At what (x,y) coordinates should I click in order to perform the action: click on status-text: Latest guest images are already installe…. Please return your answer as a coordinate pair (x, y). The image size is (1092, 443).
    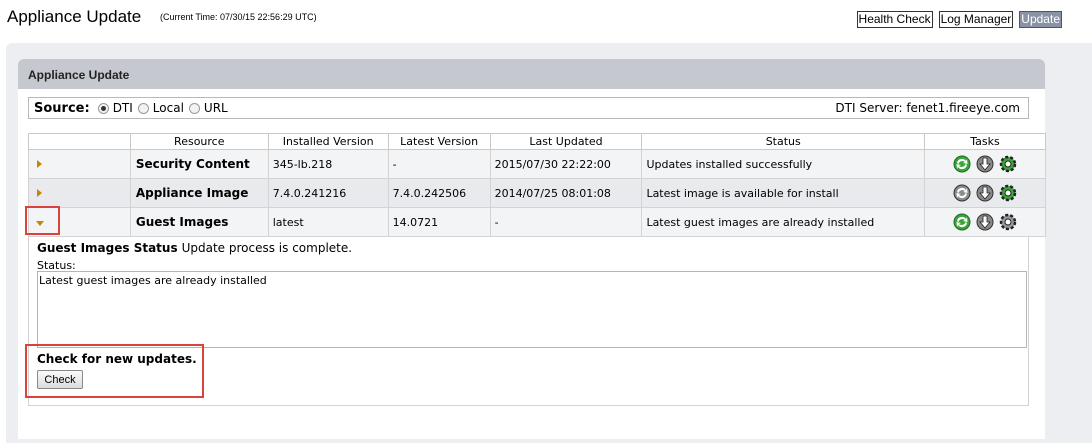
    Looking at the image, I should click on (783, 222).